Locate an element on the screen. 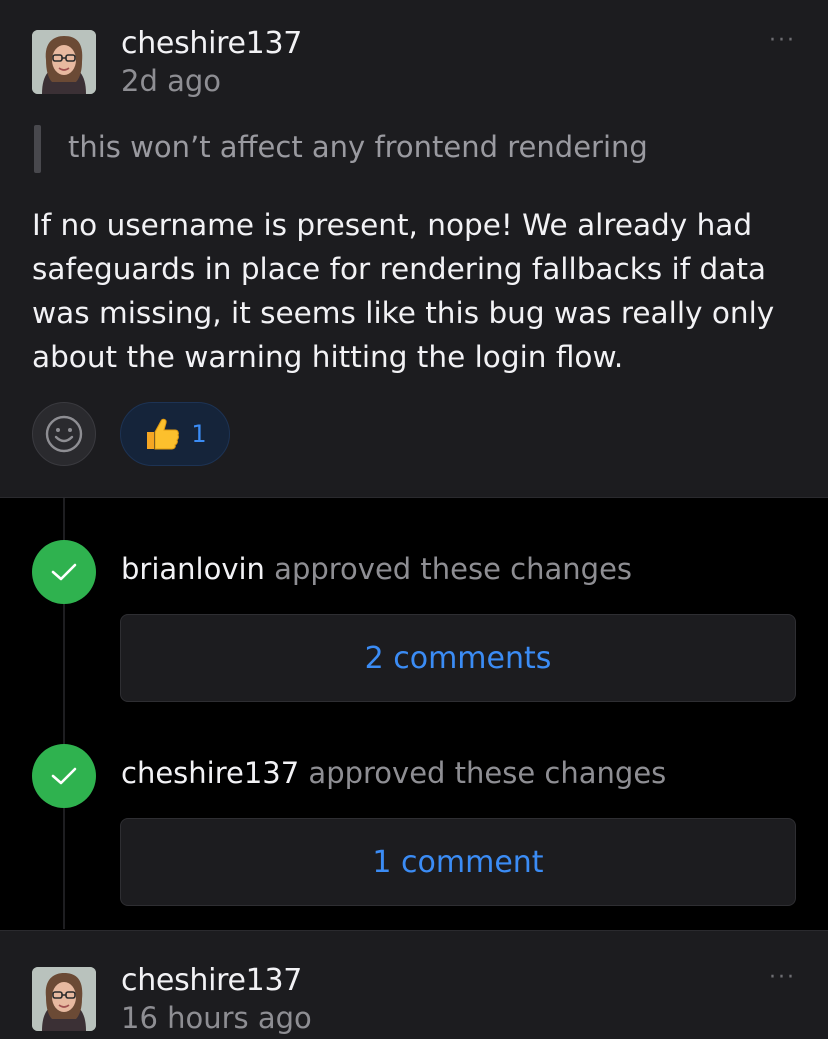 The height and width of the screenshot is (1039, 828). review-author: cheshire137 is located at coordinates (210, 773).